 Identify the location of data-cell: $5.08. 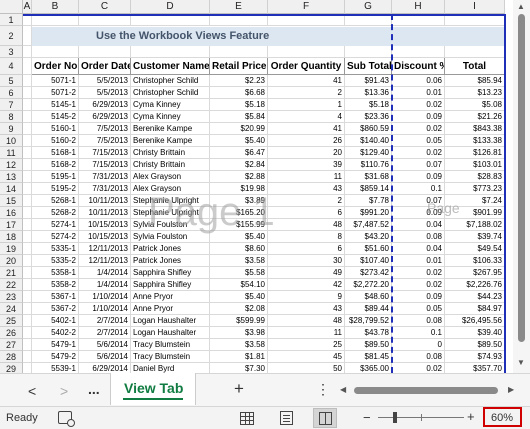
(475, 105).